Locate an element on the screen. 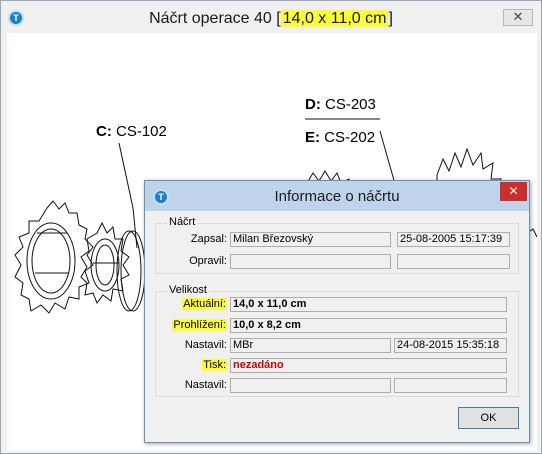  label-e-value: CS-202 is located at coordinates (350, 137).